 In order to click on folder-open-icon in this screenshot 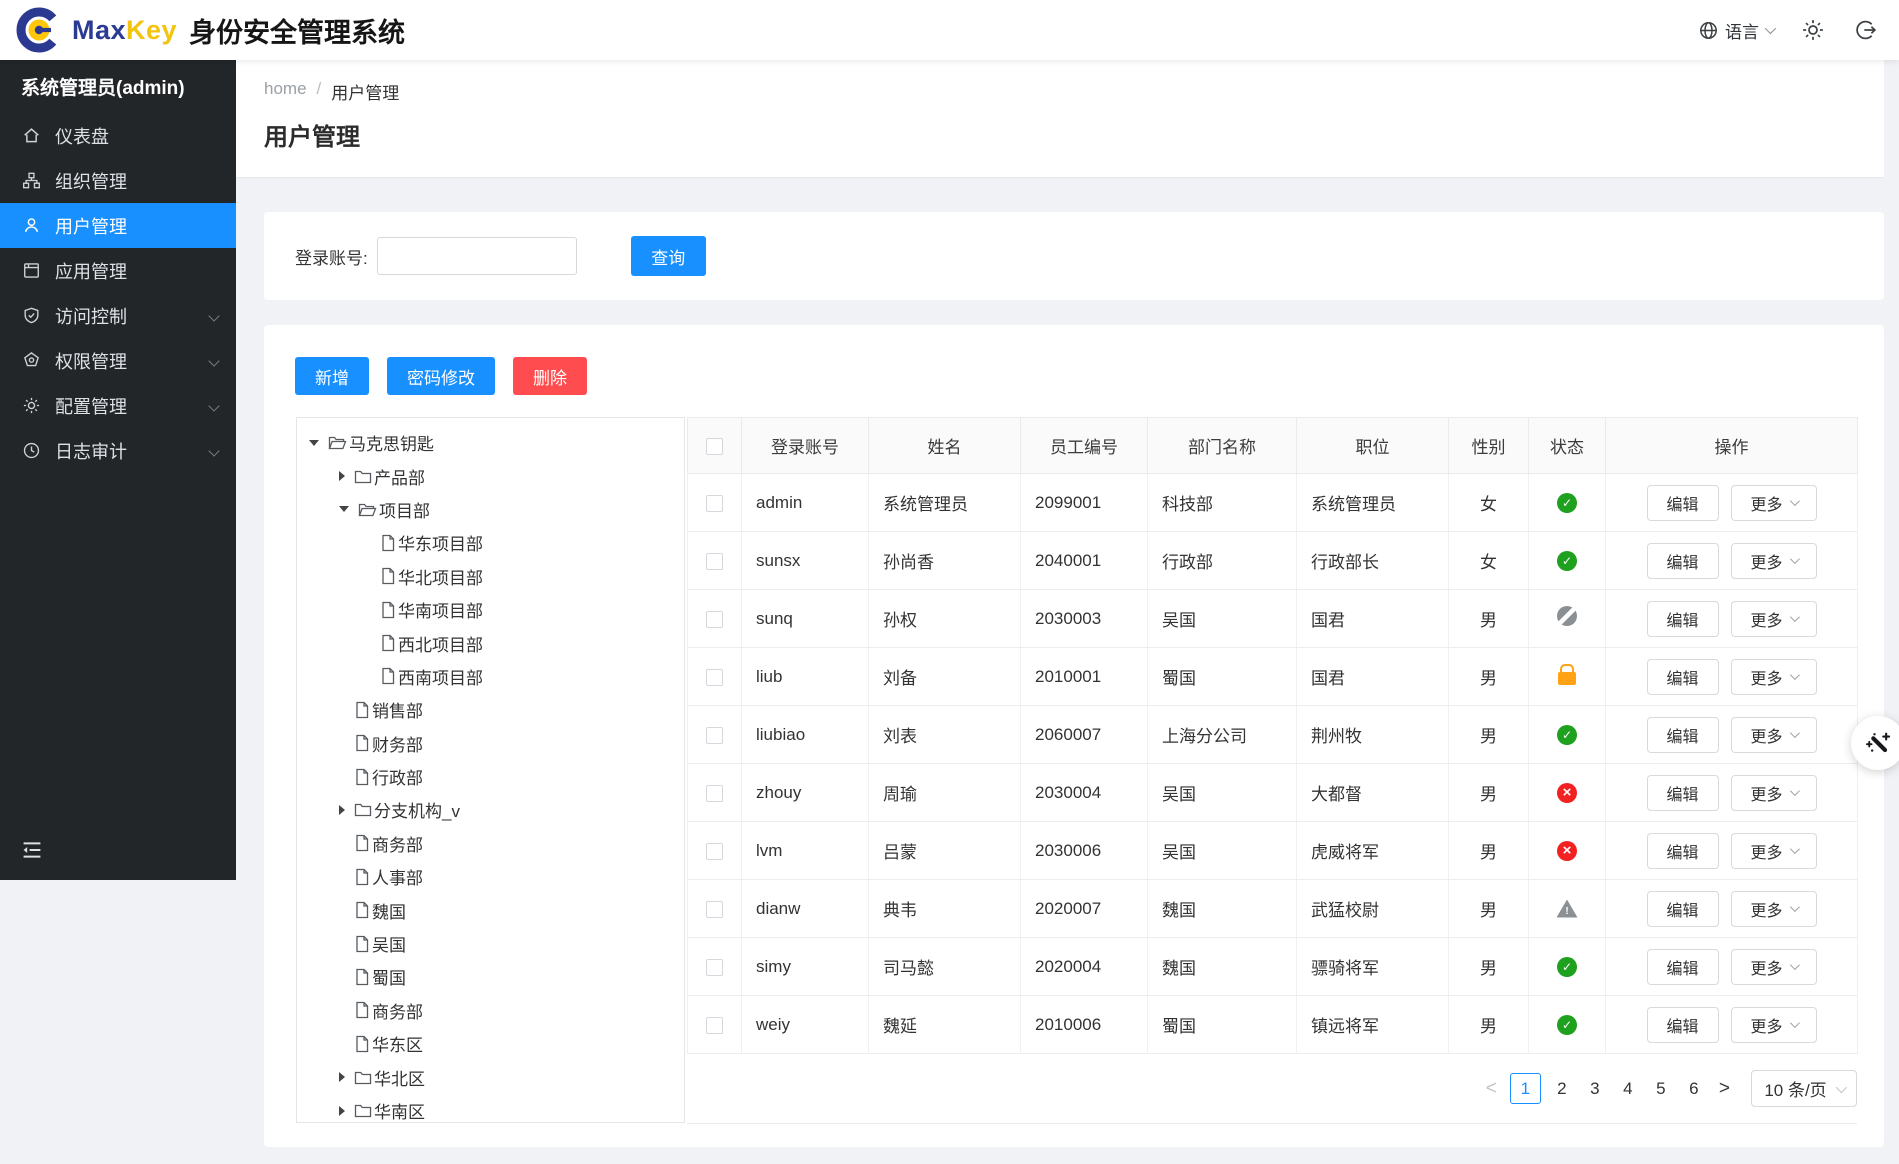, I will do `click(337, 442)`.